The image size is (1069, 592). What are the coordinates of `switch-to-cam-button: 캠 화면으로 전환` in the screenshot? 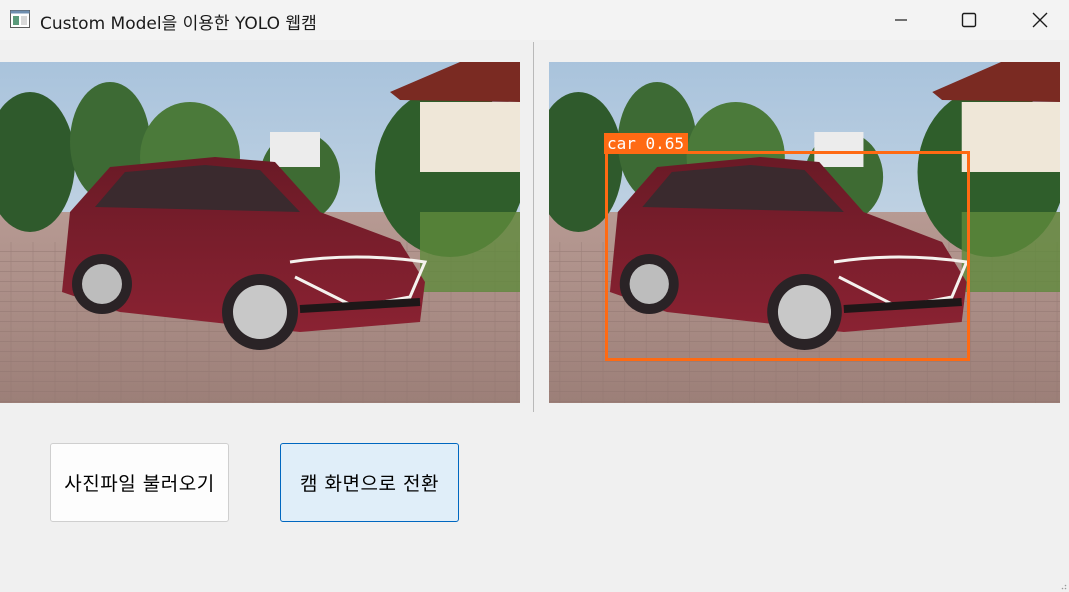 It's located at (369, 482).